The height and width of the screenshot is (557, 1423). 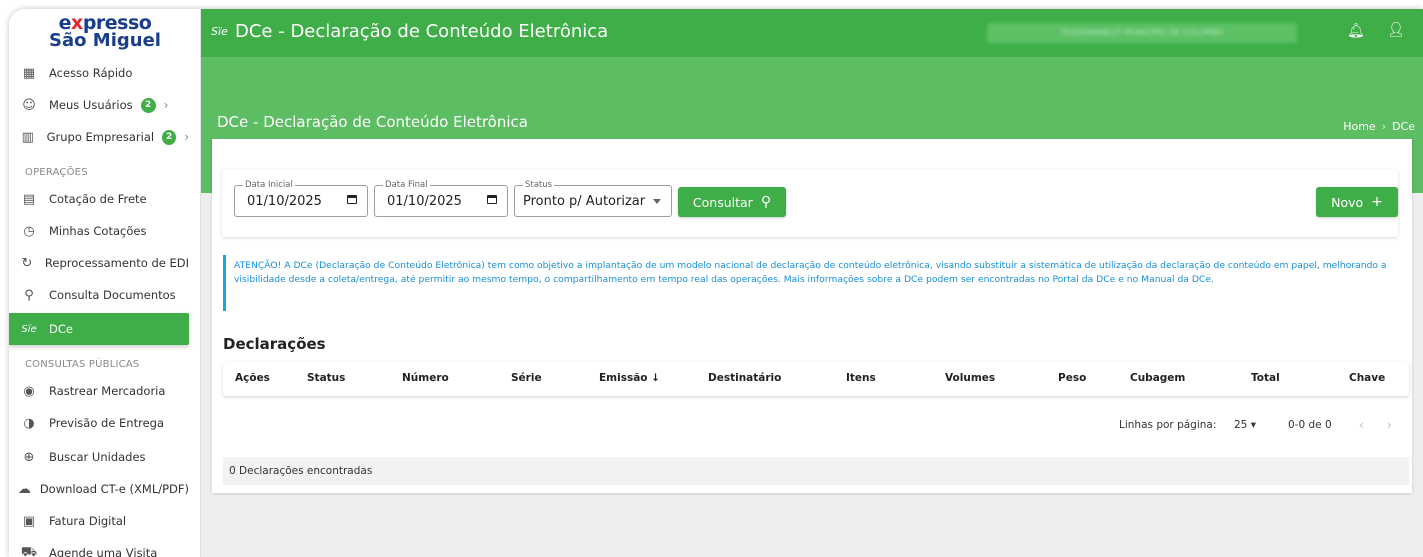 I want to click on sidebar-item-buscar-unidades: ⊕ Buscar Unidades, so click(x=99, y=457).